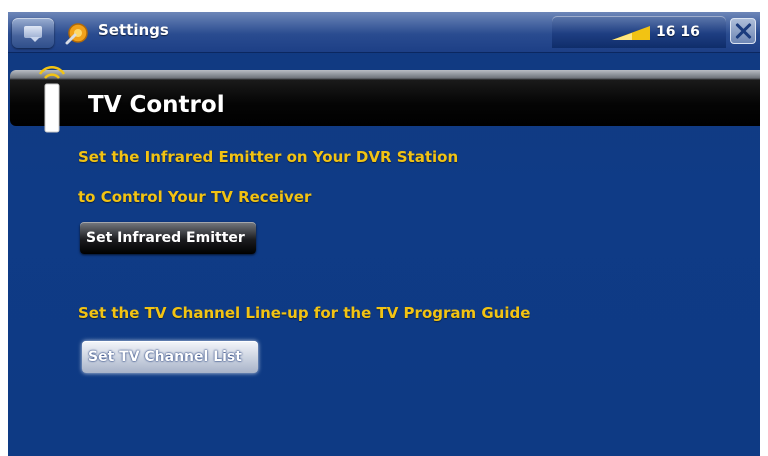 This screenshot has height=456, width=768. I want to click on remote-control-icon, so click(52, 99).